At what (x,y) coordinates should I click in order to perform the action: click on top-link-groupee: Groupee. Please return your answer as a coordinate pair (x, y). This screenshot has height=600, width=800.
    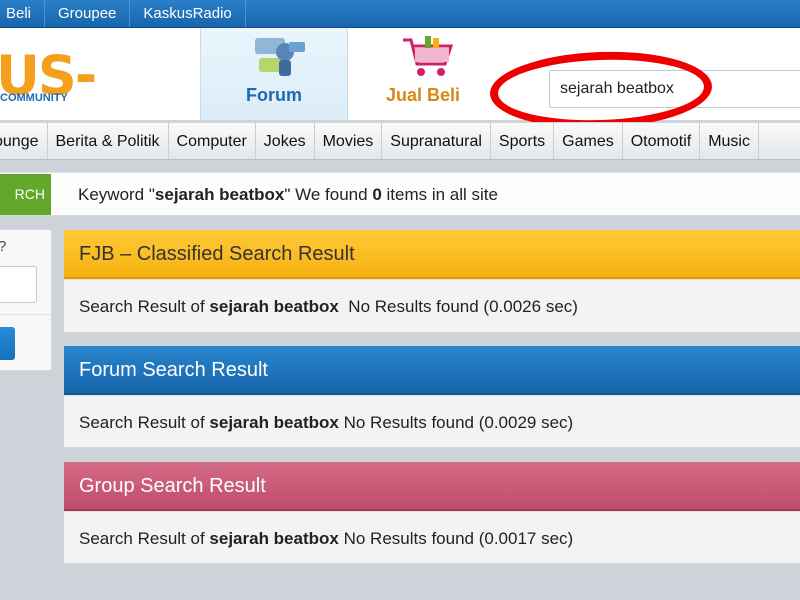
    Looking at the image, I should click on (88, 13).